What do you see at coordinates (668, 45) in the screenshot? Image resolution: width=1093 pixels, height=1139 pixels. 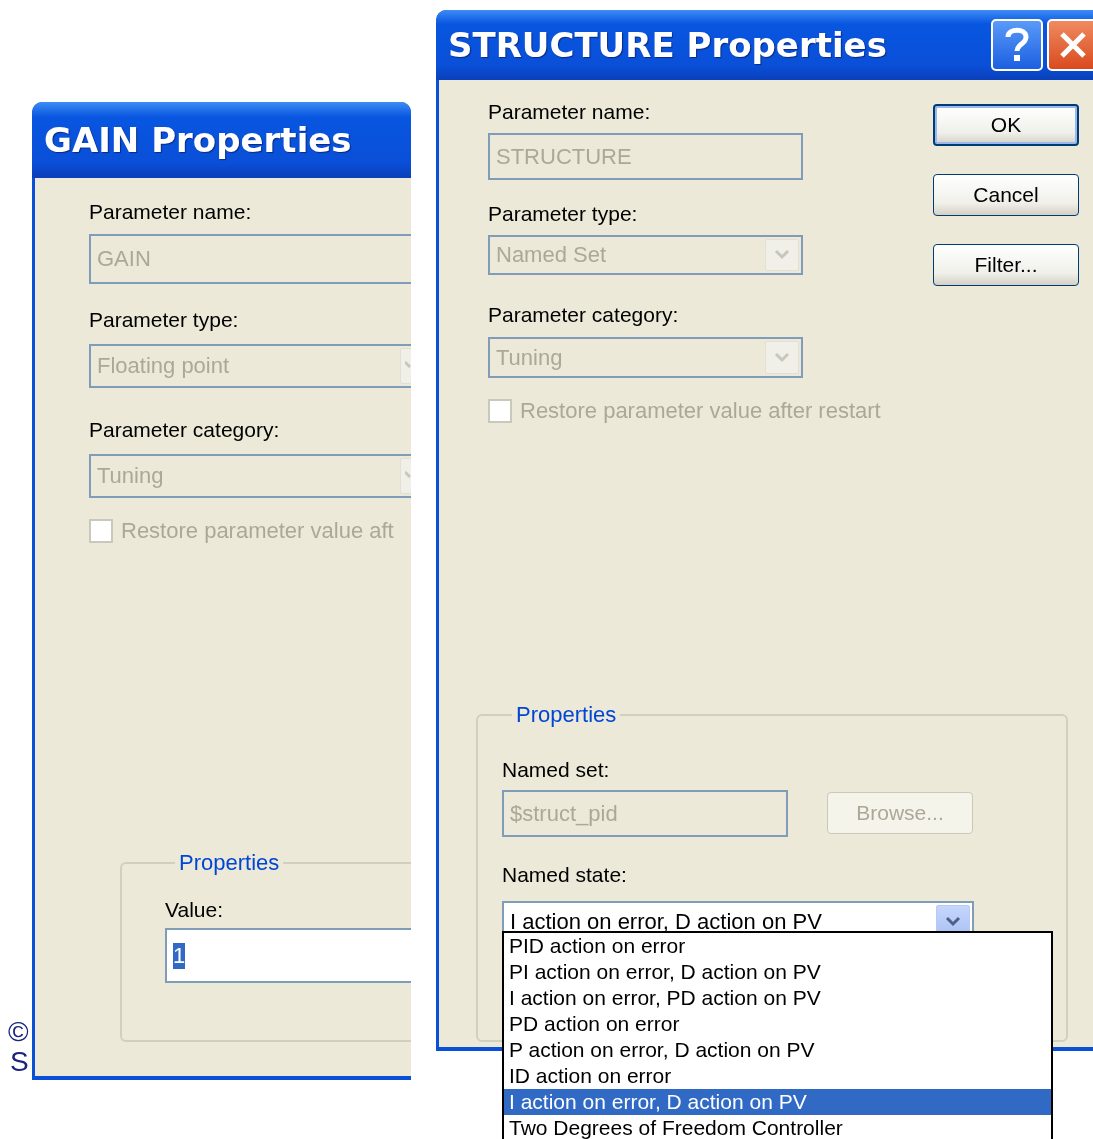 I see `window-title: STRUCTURE Properties` at bounding box center [668, 45].